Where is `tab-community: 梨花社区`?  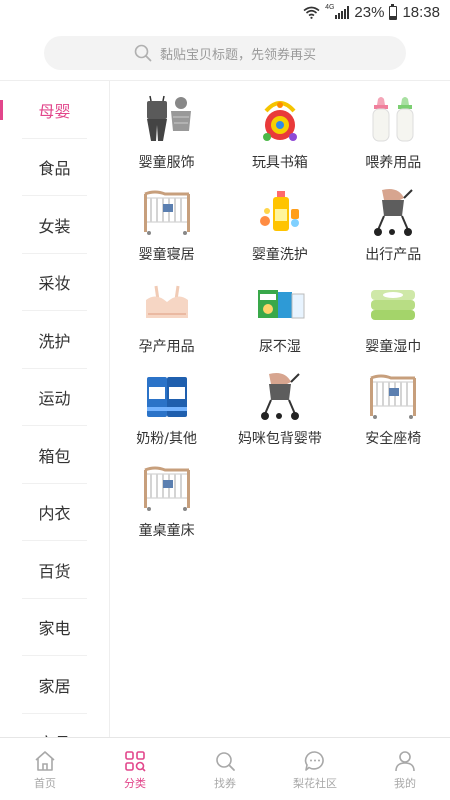
tab-community: 梨花社区 is located at coordinates (315, 769).